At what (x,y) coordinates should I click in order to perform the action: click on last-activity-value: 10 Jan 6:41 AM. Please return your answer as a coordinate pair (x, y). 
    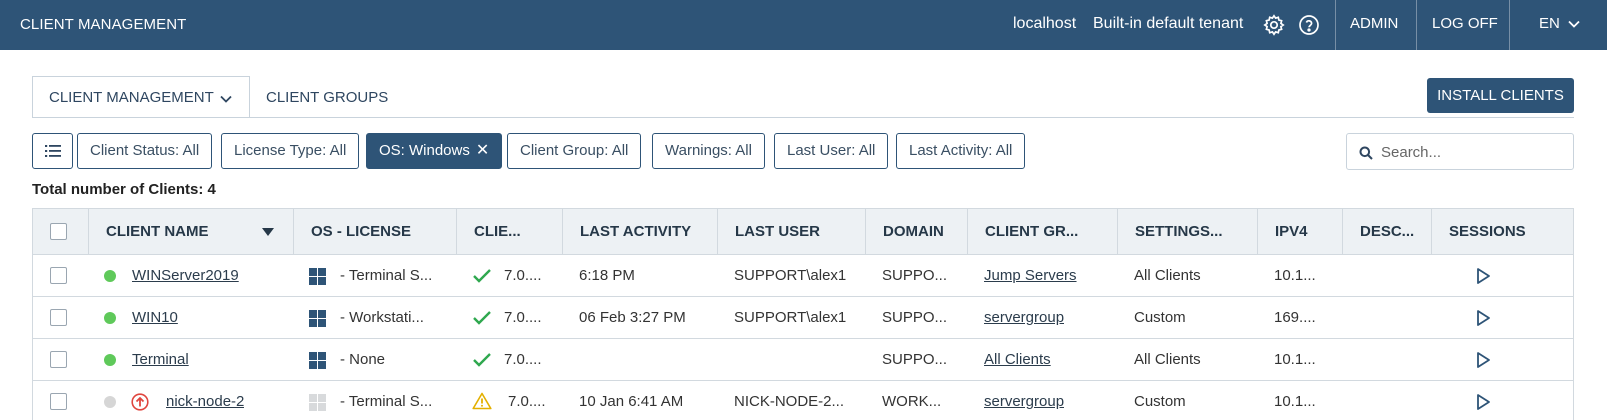
    Looking at the image, I should click on (631, 401).